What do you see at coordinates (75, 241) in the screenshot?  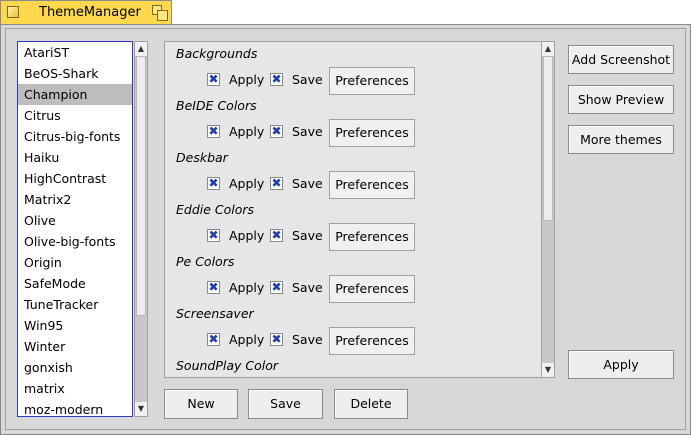 I see `theme-list-item: Olive-big-fonts` at bounding box center [75, 241].